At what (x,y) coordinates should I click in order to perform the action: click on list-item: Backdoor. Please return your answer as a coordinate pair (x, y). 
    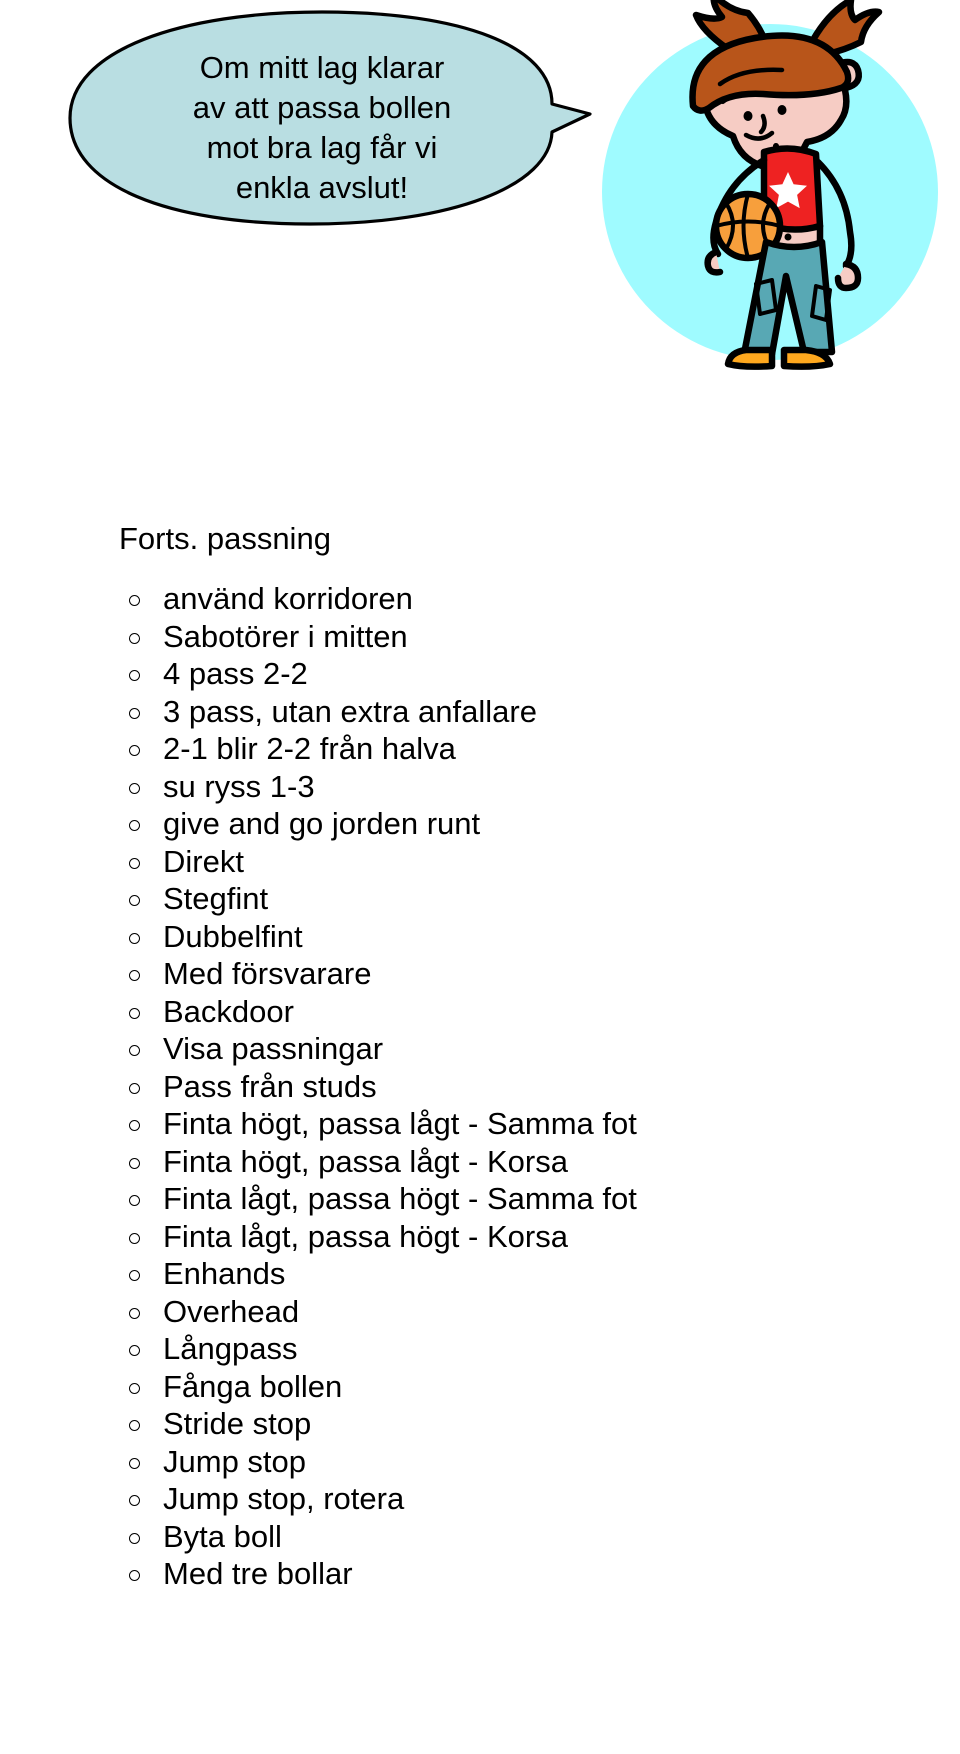
    Looking at the image, I should click on (480, 1012).